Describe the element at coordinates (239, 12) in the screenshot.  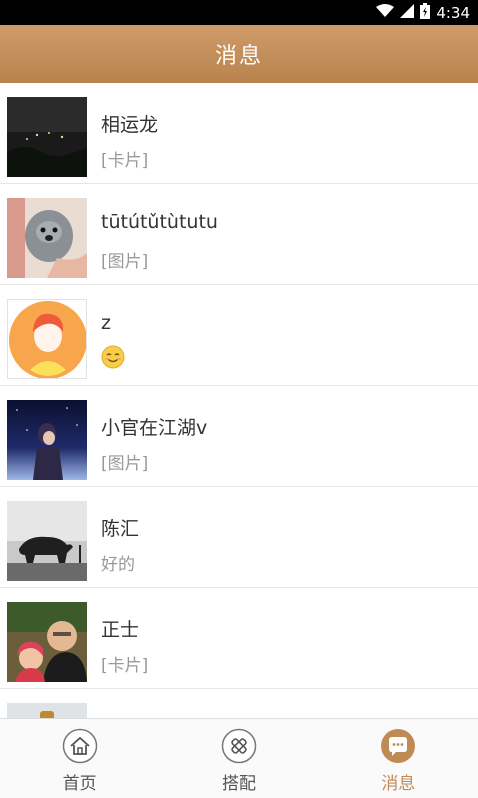
I see `status-bar: 4:34` at that location.